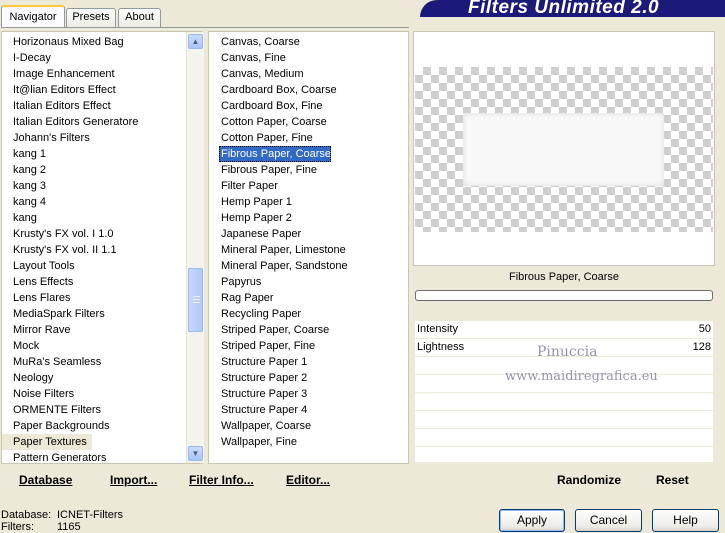  Describe the element at coordinates (567, 352) in the screenshot. I see `watermark-name: Pinuccia` at that location.